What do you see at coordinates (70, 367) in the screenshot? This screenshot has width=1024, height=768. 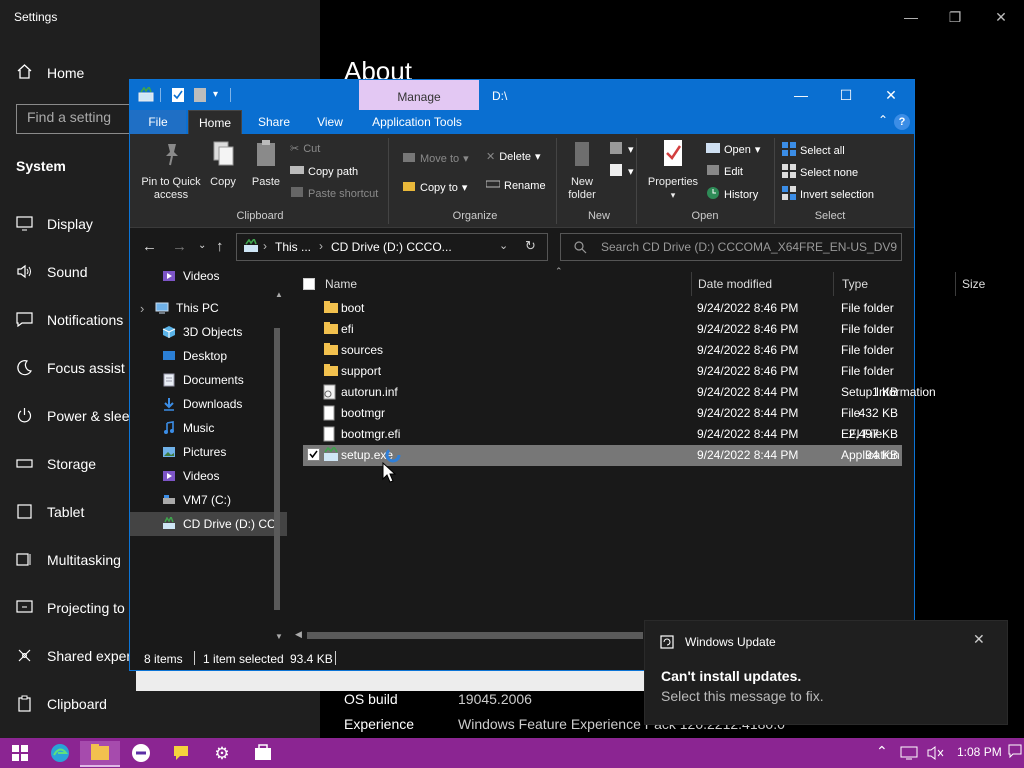 I see `settings-nav-focus-assist: Focus assist` at bounding box center [70, 367].